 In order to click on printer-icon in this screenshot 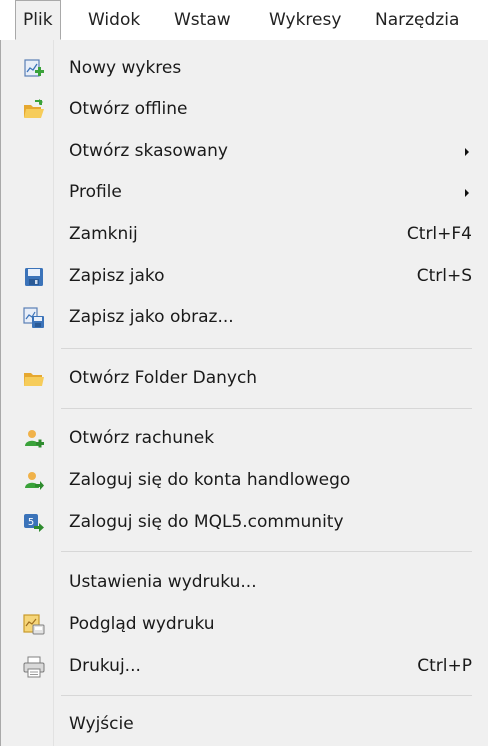, I will do `click(34, 667)`.